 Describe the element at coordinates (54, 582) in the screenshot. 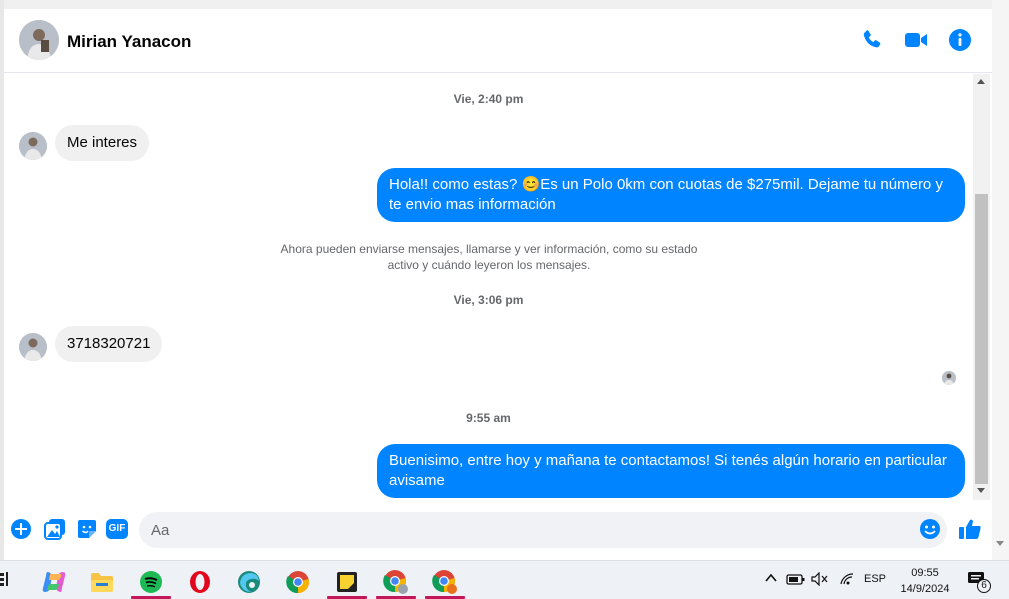

I see `copilot-icon` at that location.